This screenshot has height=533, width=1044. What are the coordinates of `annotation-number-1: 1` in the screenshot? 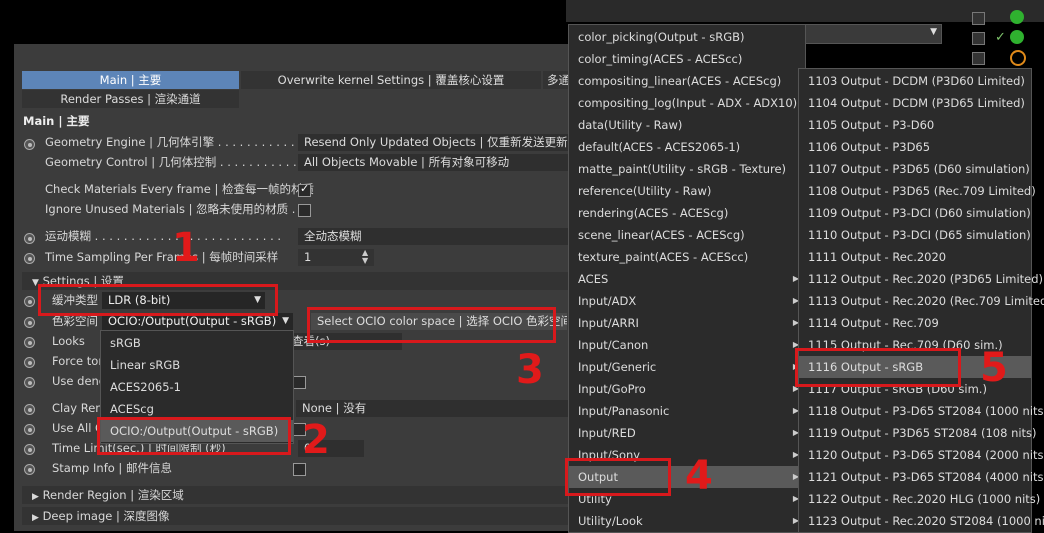 It's located at (186, 248).